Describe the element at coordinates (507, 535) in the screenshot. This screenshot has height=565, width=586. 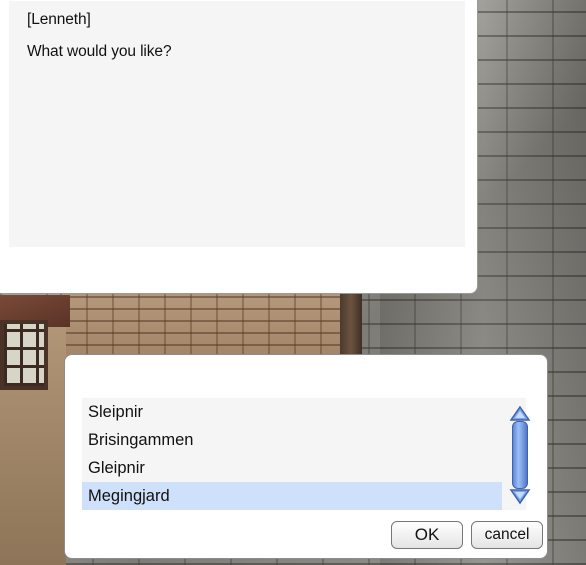
I see `cancel-button: cancel` at that location.